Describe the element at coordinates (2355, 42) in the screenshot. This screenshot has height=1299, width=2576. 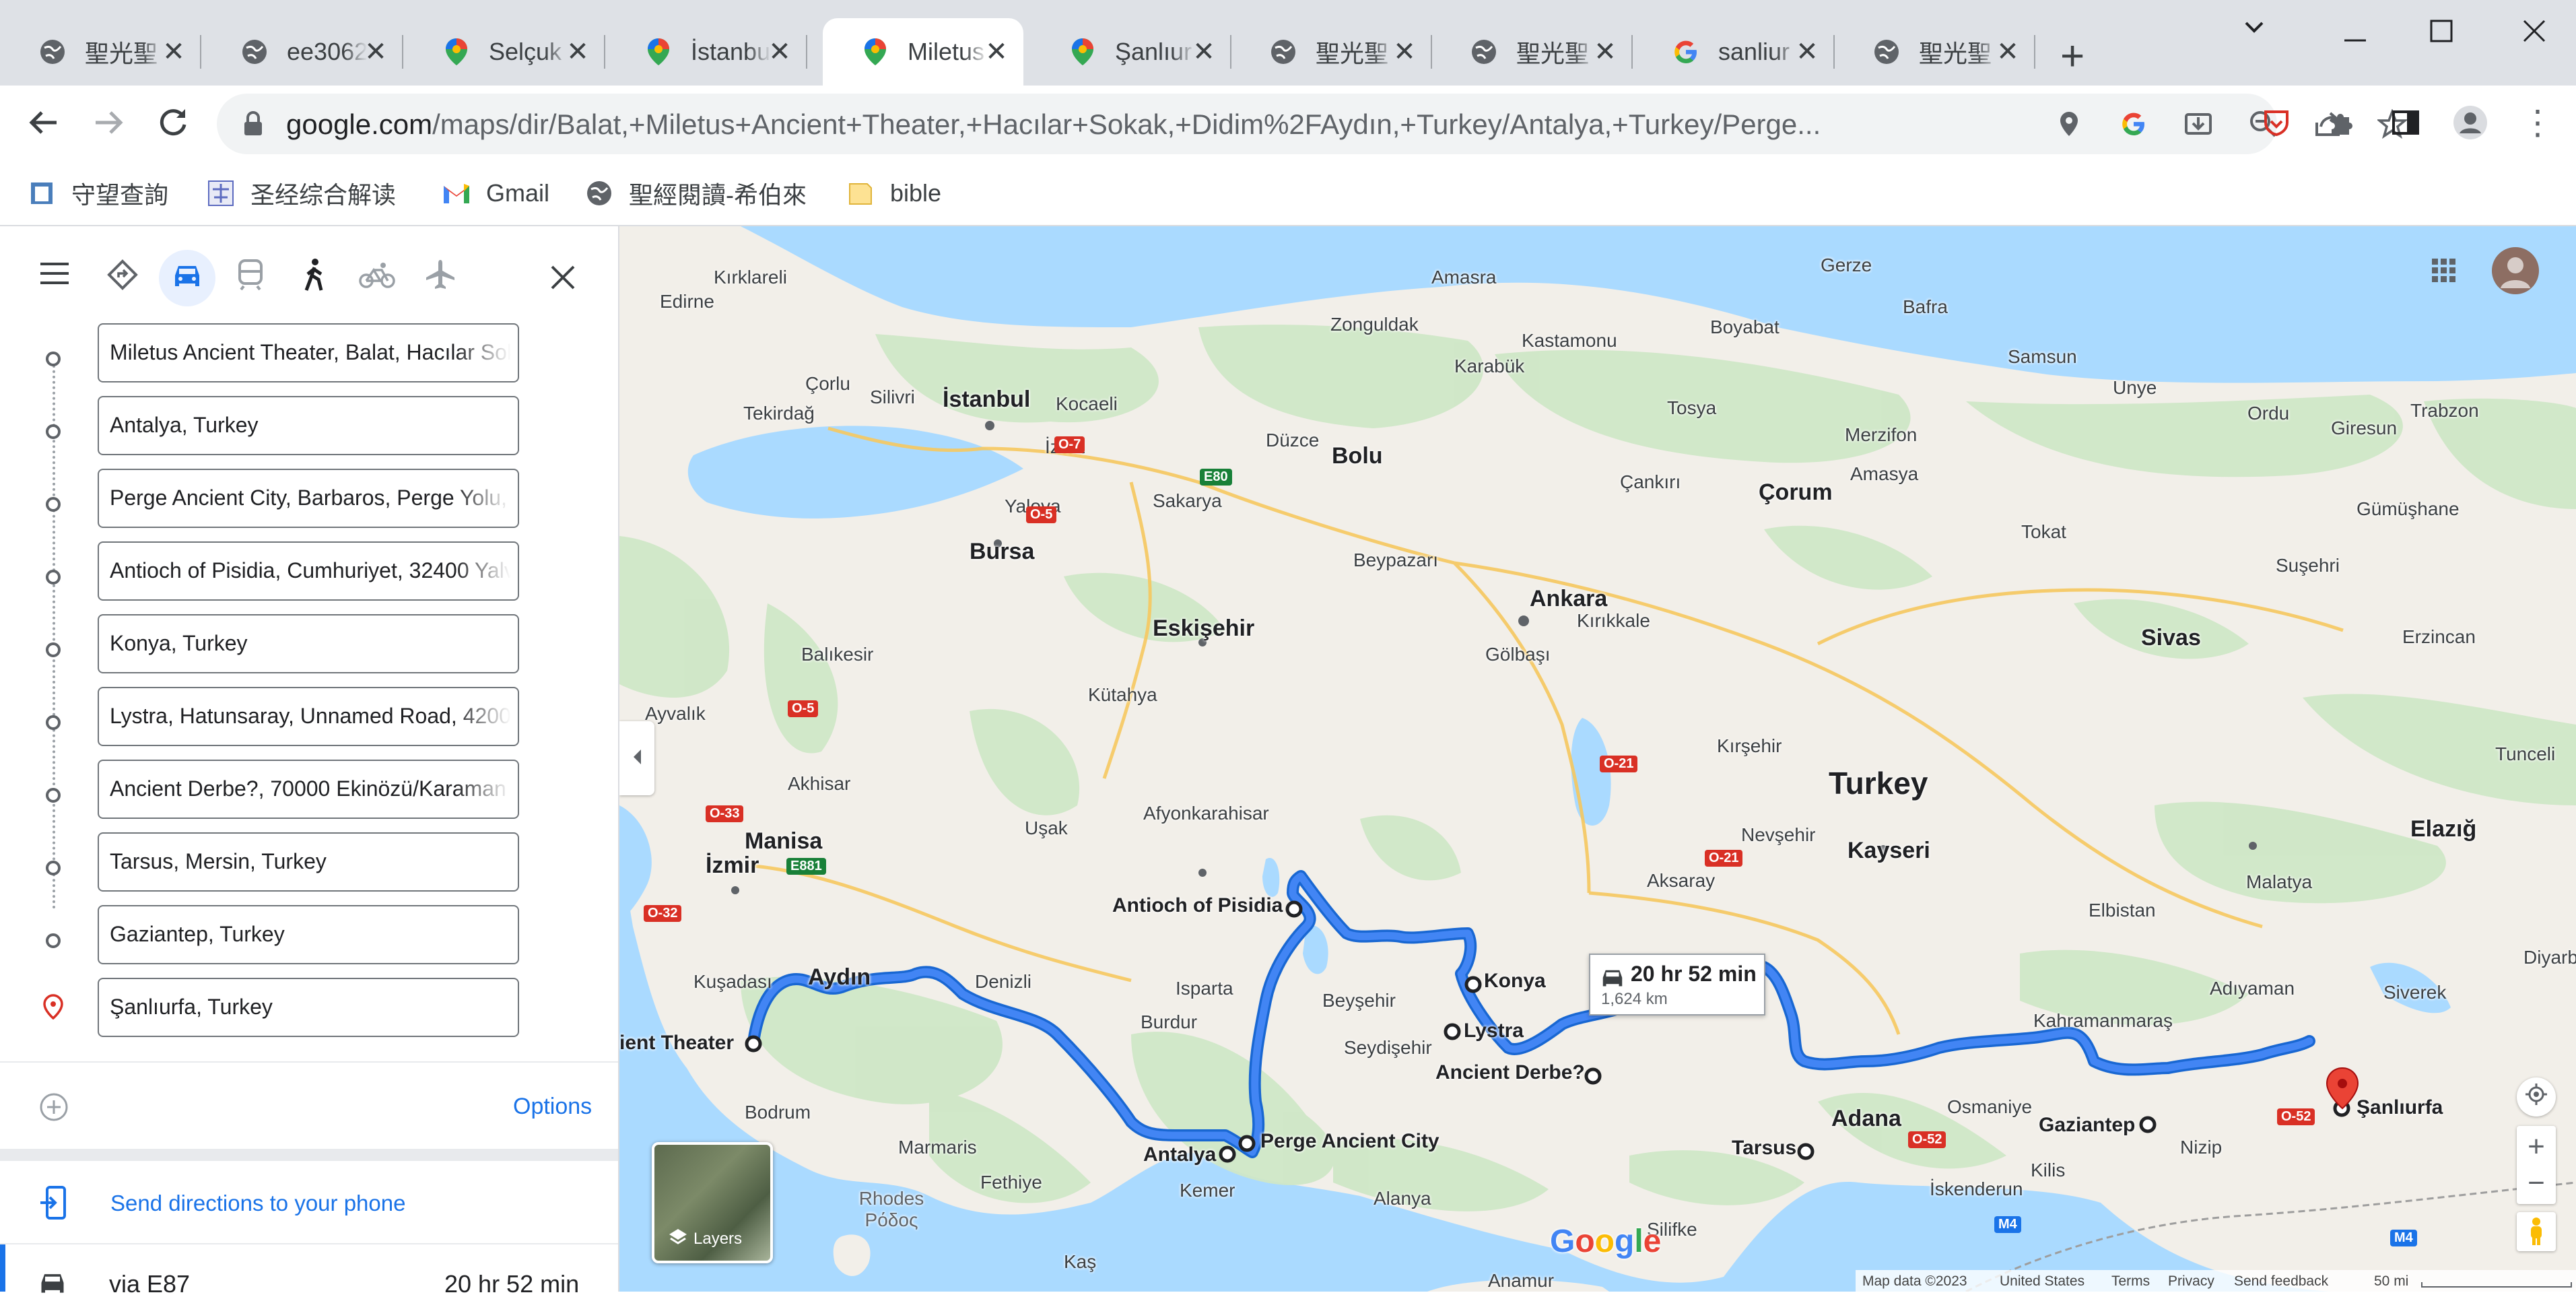
I see `minimize-icon` at that location.